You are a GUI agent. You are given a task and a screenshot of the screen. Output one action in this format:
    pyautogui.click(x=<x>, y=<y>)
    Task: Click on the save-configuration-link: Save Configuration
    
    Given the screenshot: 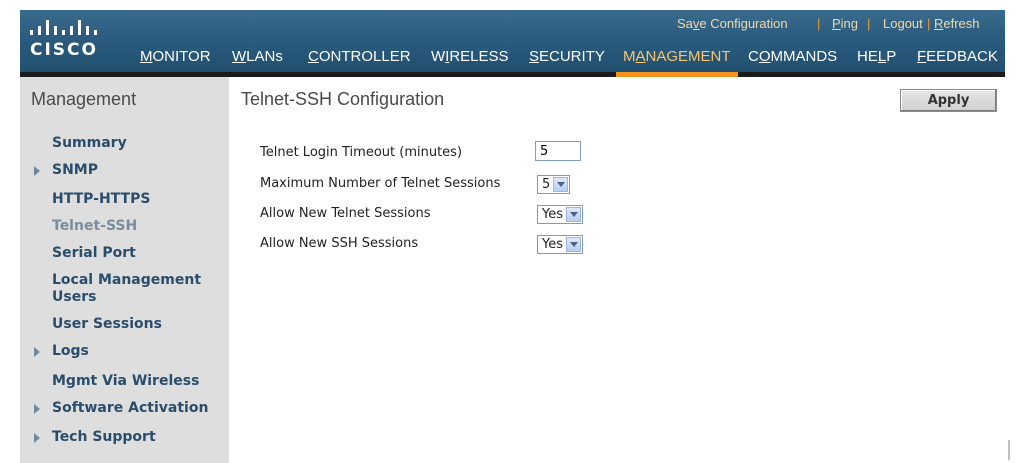 What is the action you would take?
    pyautogui.click(x=732, y=23)
    